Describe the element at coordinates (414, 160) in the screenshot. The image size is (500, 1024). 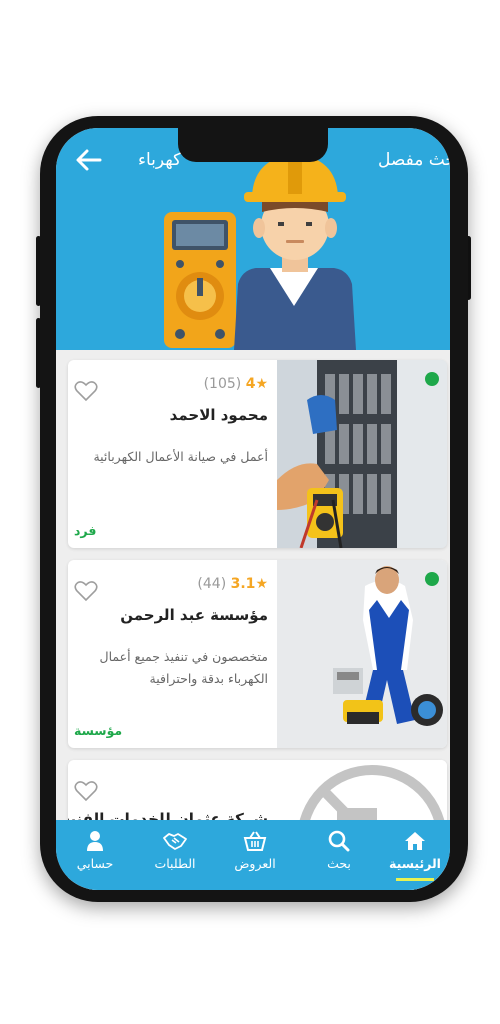
I see `advanced-search-link: بحث مفصل` at that location.